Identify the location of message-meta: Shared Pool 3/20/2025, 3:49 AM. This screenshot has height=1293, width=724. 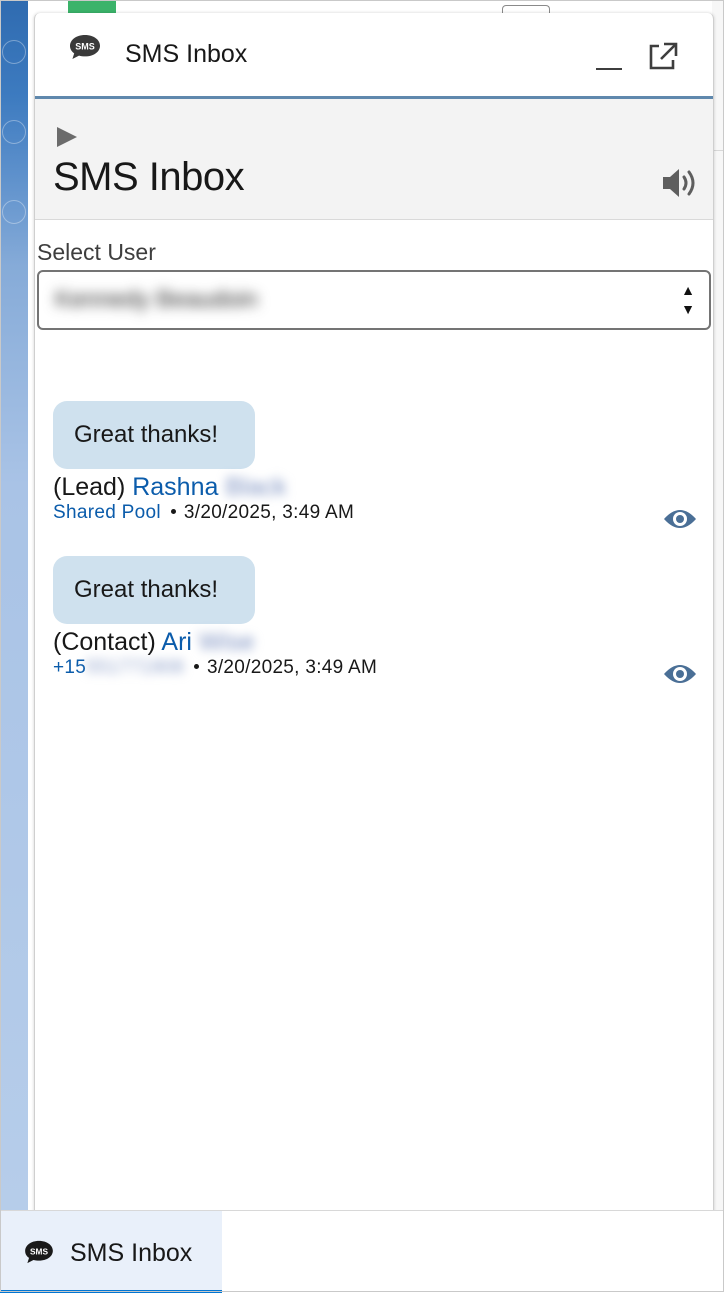
(203, 513).